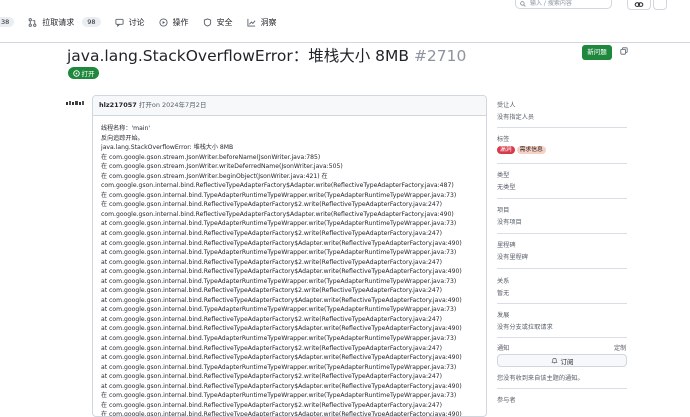 The width and height of the screenshot is (690, 417). I want to click on tab-pull-requests-label: 拉取请求, so click(58, 22).